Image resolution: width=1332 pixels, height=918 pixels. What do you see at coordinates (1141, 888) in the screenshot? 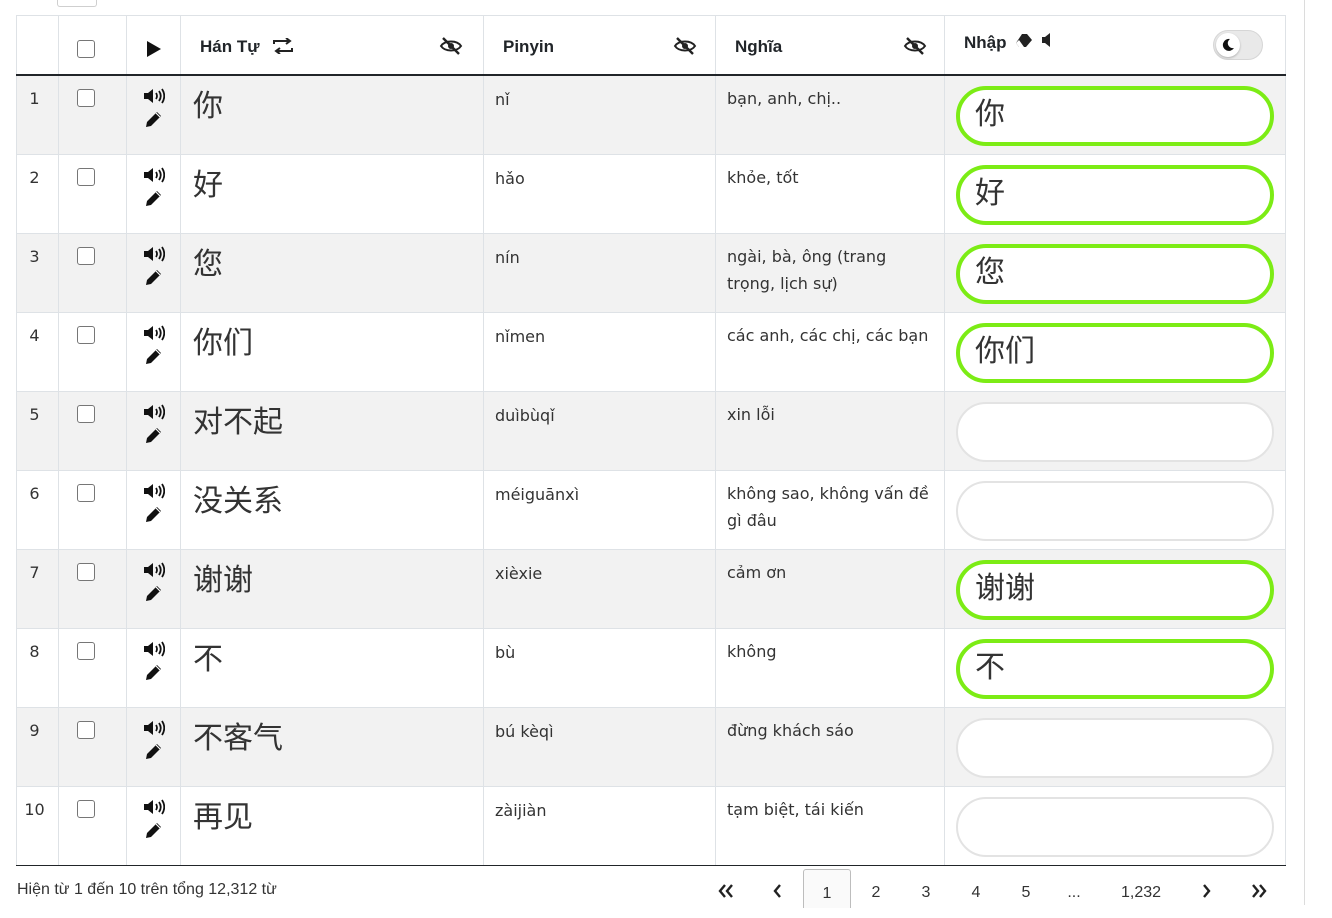
I see `page-link-last-number: 1,232` at bounding box center [1141, 888].